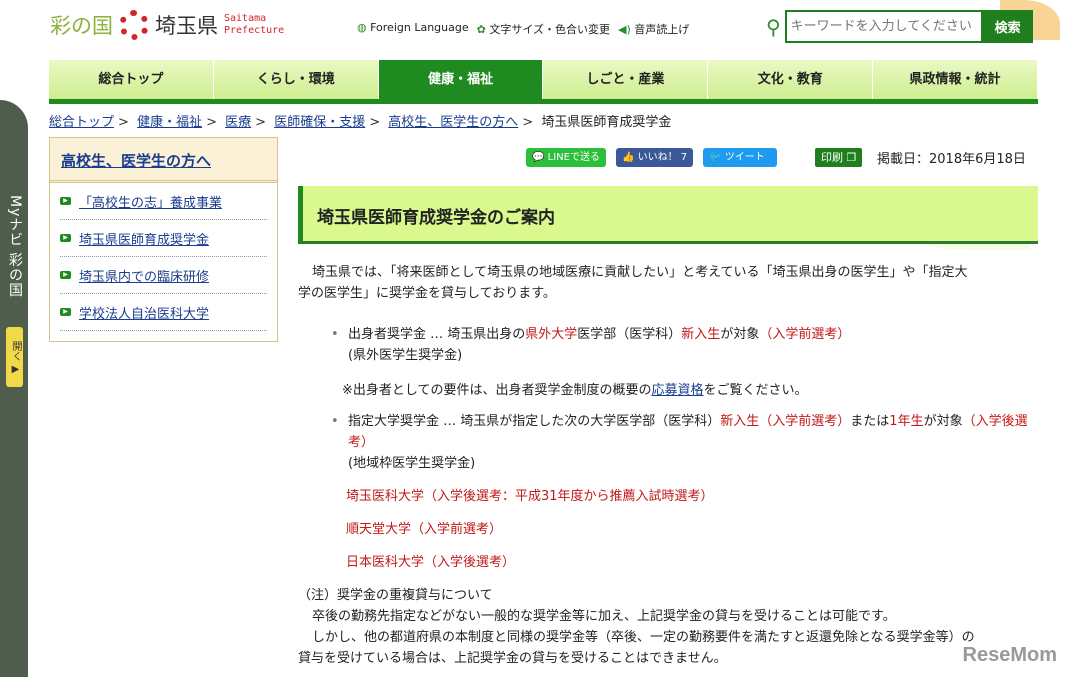 The width and height of the screenshot is (1069, 677). Describe the element at coordinates (626, 79) in the screenshot. I see `nav-work: しごと・産業` at that location.